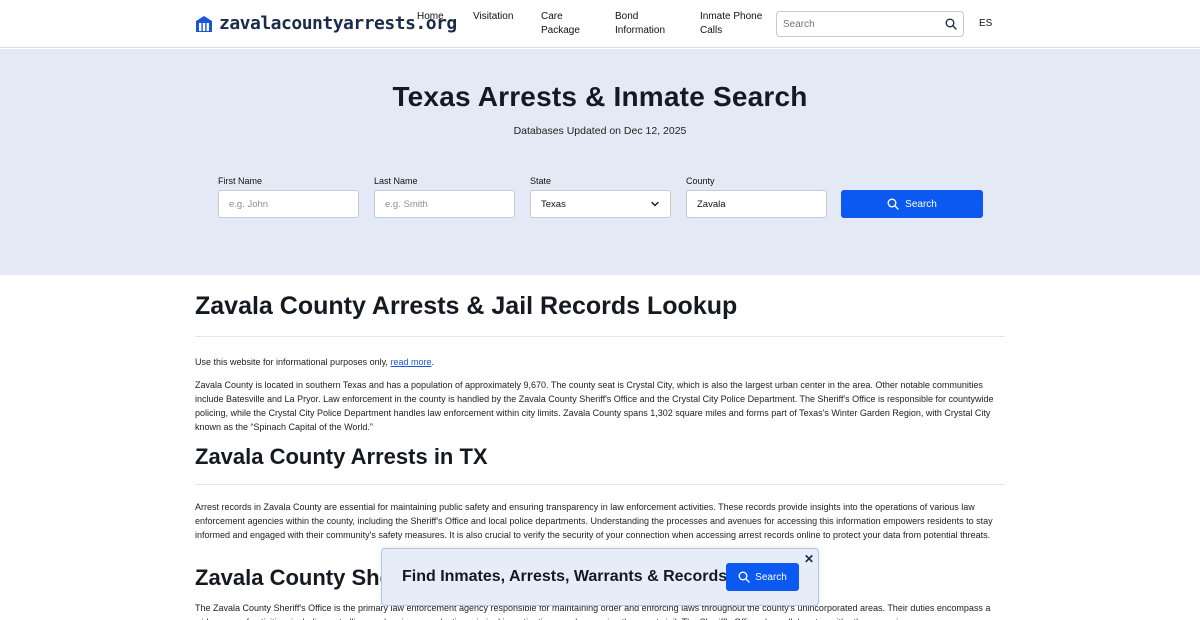 The height and width of the screenshot is (620, 1200). I want to click on chevron-down-icon, so click(655, 204).